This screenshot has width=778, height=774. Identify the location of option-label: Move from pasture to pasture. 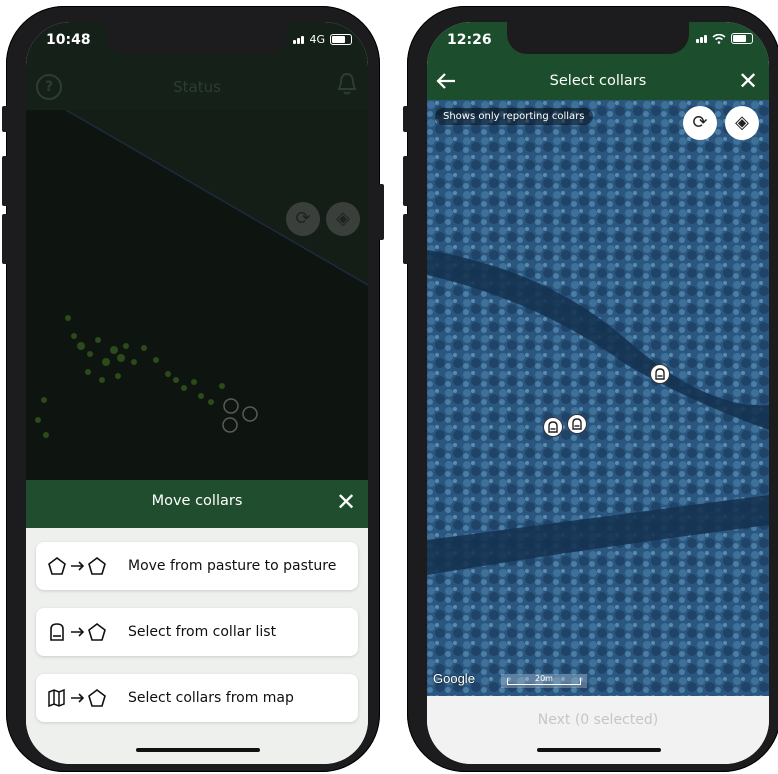
(232, 566).